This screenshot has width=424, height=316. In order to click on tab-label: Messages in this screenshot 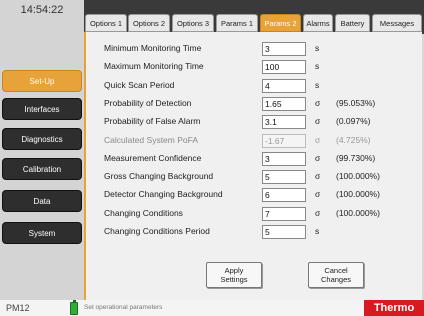, I will do `click(397, 23)`.